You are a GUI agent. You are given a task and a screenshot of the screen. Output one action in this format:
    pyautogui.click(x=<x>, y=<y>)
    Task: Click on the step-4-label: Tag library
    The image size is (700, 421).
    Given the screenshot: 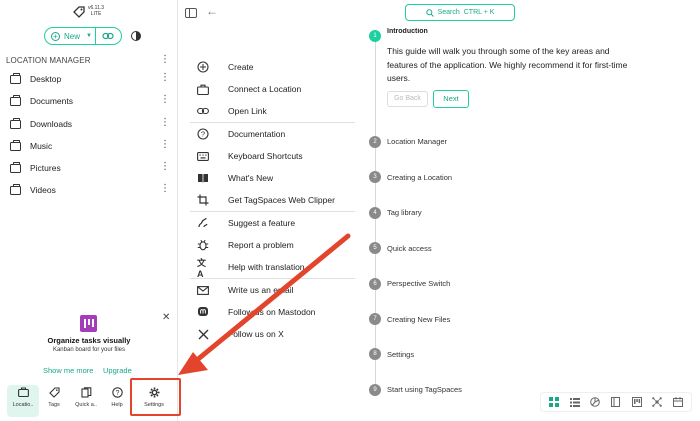 What is the action you would take?
    pyautogui.click(x=404, y=212)
    